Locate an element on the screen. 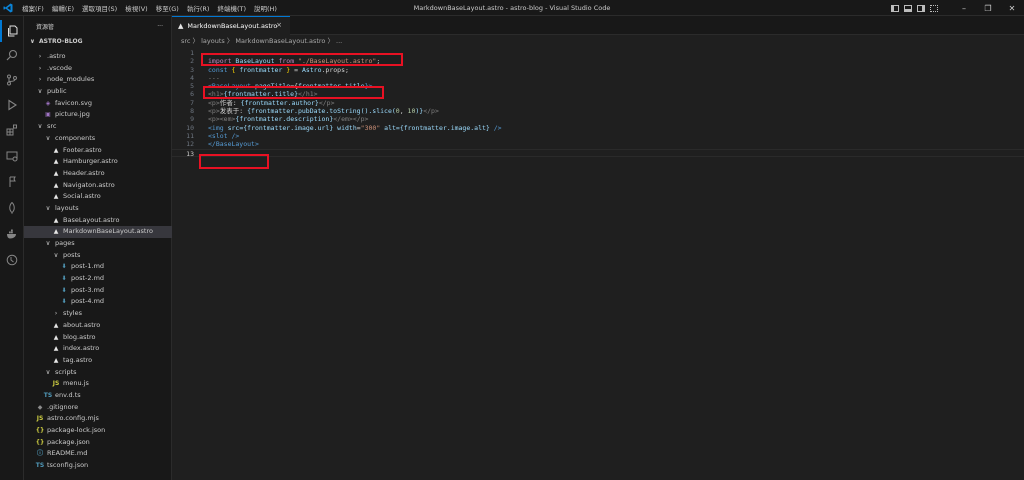 The width and height of the screenshot is (1024, 480). run-debug-icon is located at coordinates (12, 105).